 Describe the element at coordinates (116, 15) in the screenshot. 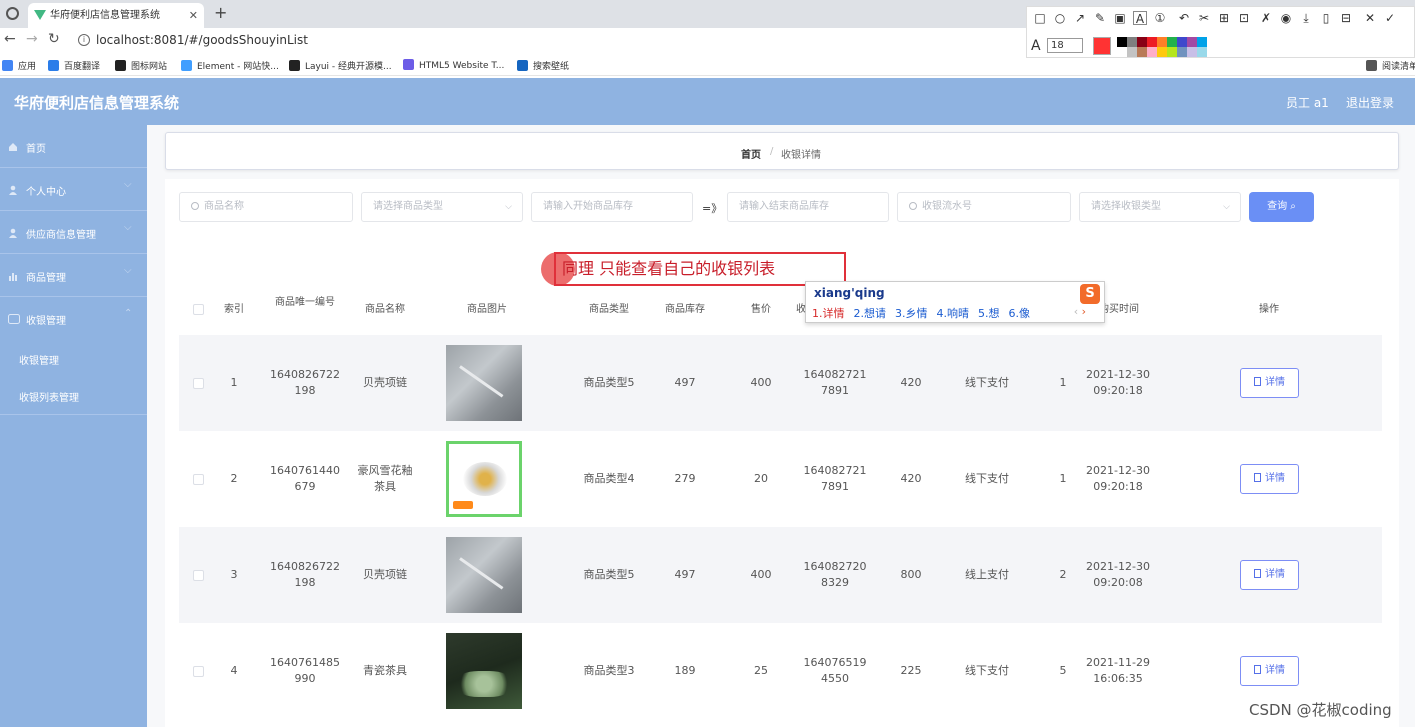

I see `browser-tab: 华府便利店信息管理系统 ✕` at that location.